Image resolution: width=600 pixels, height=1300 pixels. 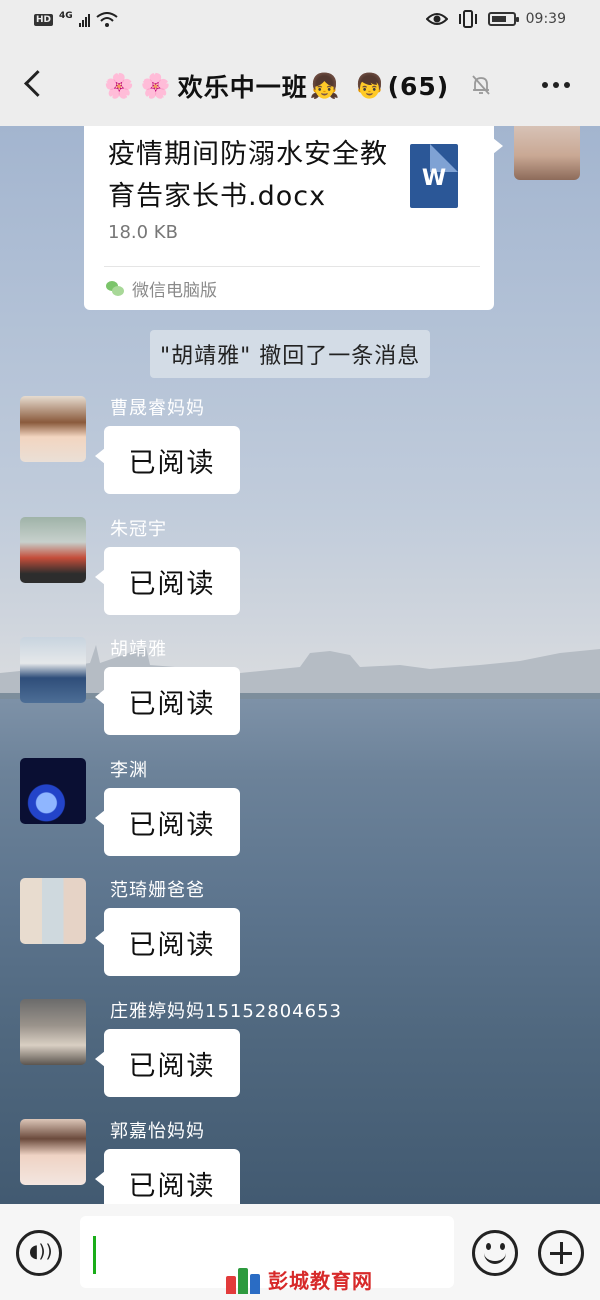 What do you see at coordinates (300, 573) in the screenshot?
I see `message-row: 朱冠宇 已阅读` at bounding box center [300, 573].